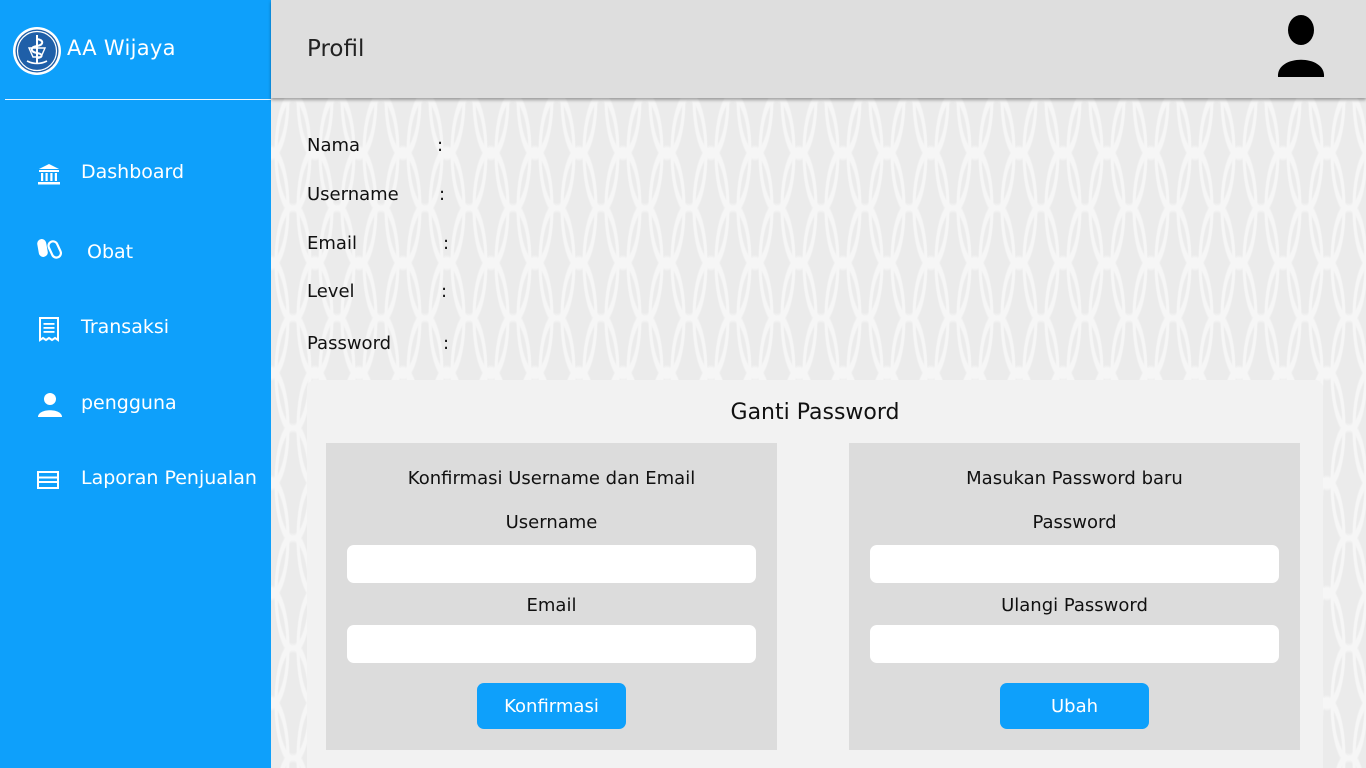 The width and height of the screenshot is (1366, 768). Describe the element at coordinates (1074, 564) in the screenshot. I see `new-password-input` at that location.